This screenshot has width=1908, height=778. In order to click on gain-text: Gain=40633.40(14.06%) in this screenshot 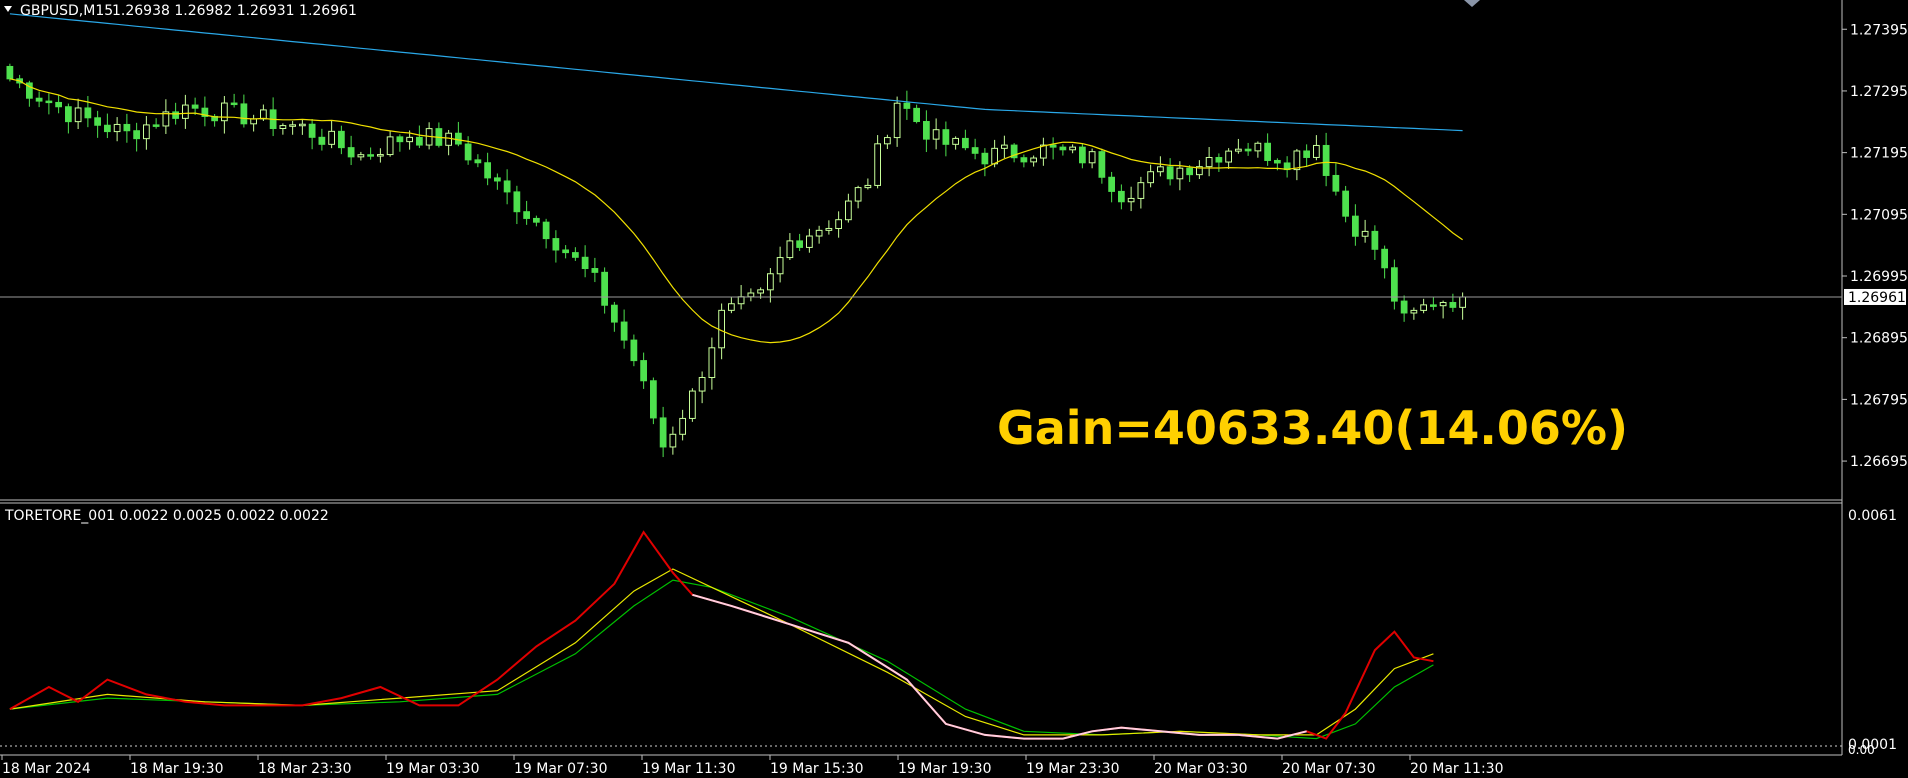, I will do `click(1312, 428)`.